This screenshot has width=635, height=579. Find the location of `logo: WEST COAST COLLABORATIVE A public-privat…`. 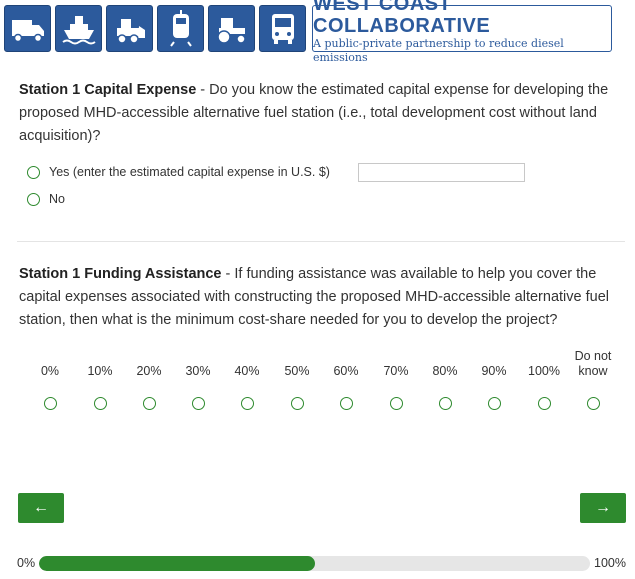

logo: WEST COAST COLLABORATIVE A public-privat… is located at coordinates (462, 32).